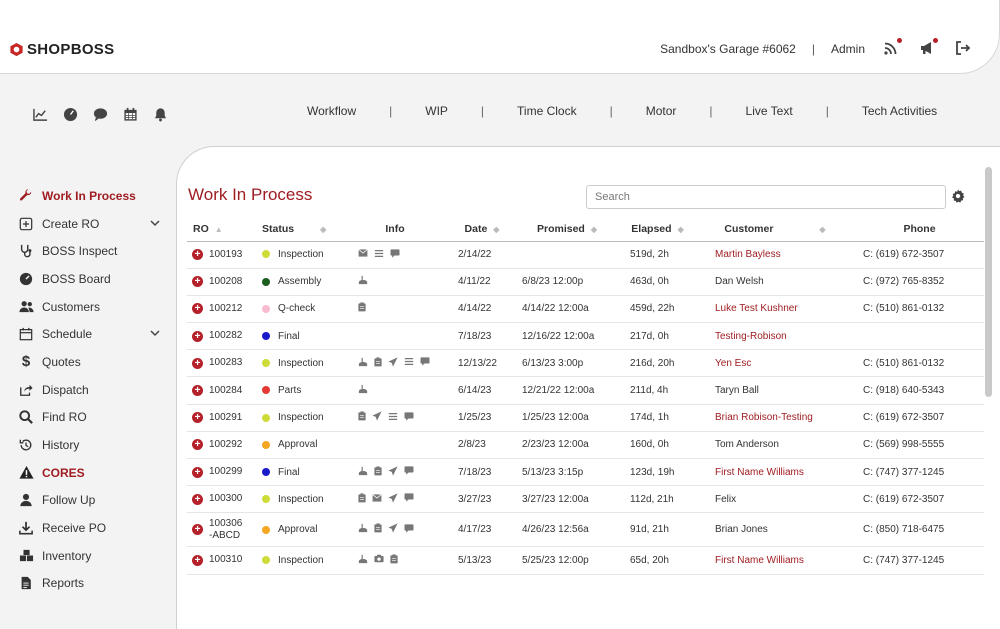  Describe the element at coordinates (292, 282) in the screenshot. I see `cell-status: Assembly` at that location.